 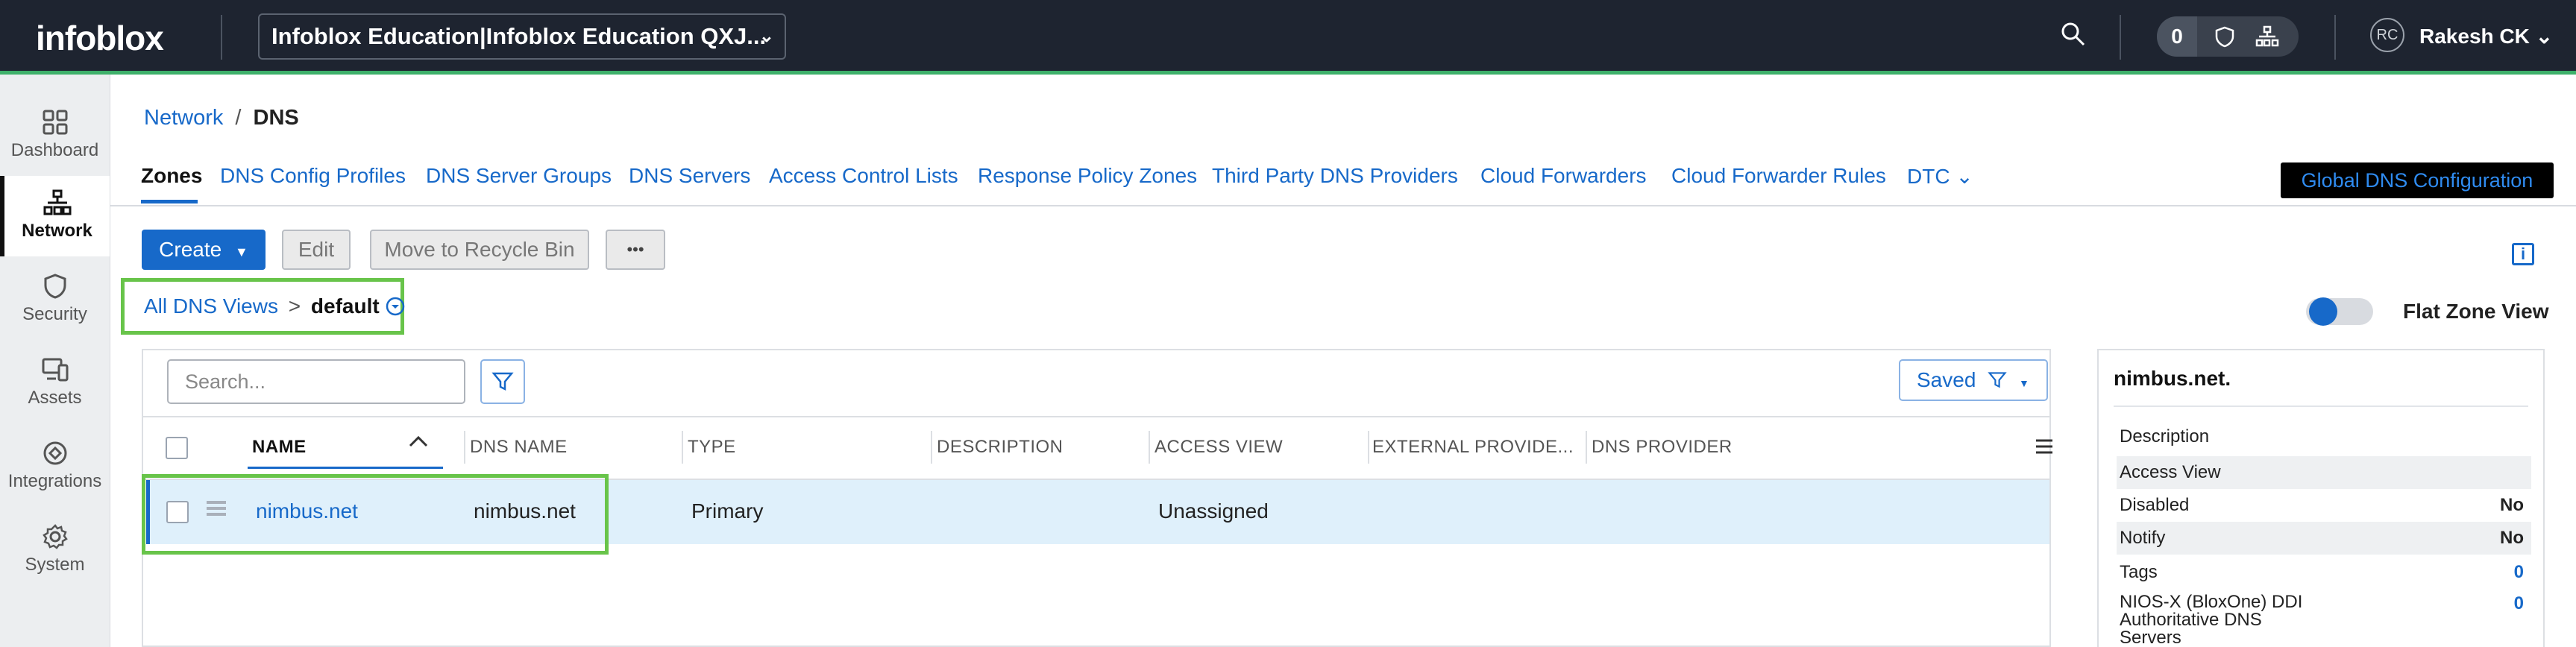 What do you see at coordinates (55, 135) in the screenshot?
I see `sidebar-item-dashboard: Dashboard` at bounding box center [55, 135].